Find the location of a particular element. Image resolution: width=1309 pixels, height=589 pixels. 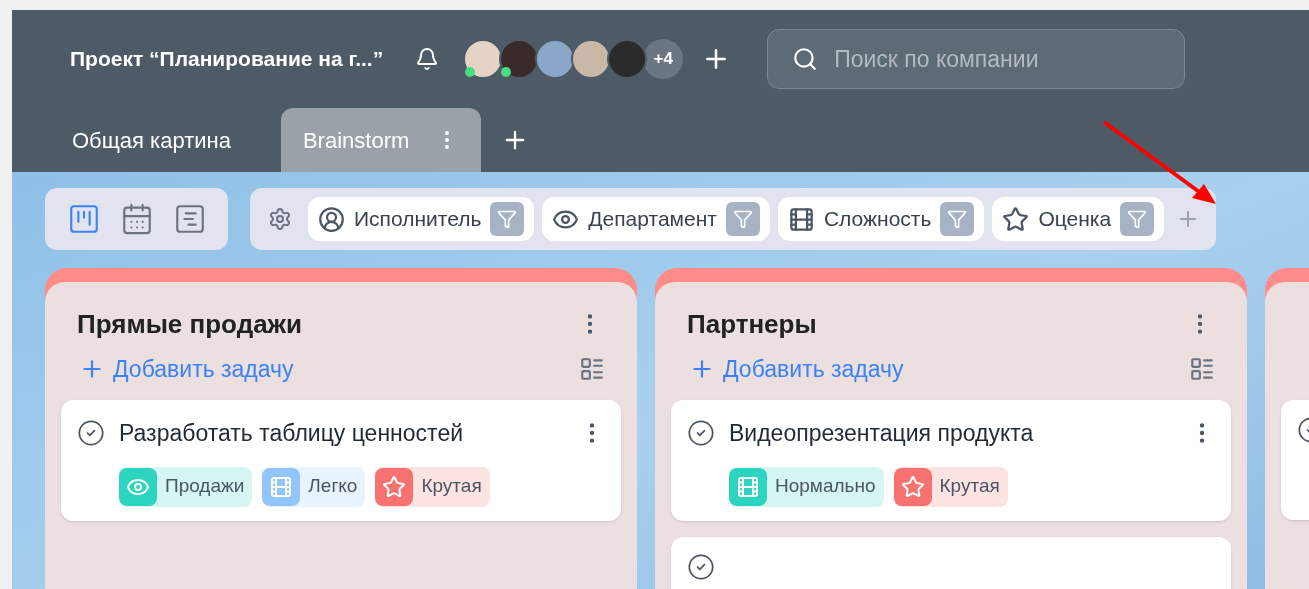

filter-label: Исполнитель is located at coordinates (418, 219).